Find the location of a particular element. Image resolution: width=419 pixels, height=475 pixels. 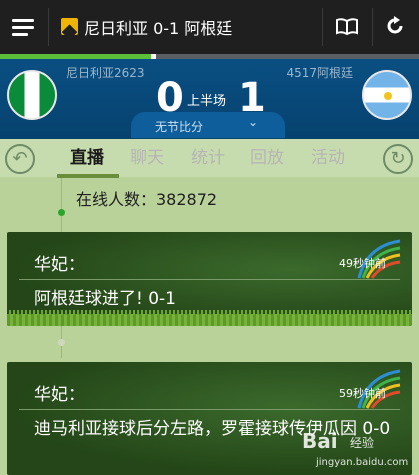

top-bar: 尼日利亚 0-1 阿根廷 is located at coordinates (209, 27).